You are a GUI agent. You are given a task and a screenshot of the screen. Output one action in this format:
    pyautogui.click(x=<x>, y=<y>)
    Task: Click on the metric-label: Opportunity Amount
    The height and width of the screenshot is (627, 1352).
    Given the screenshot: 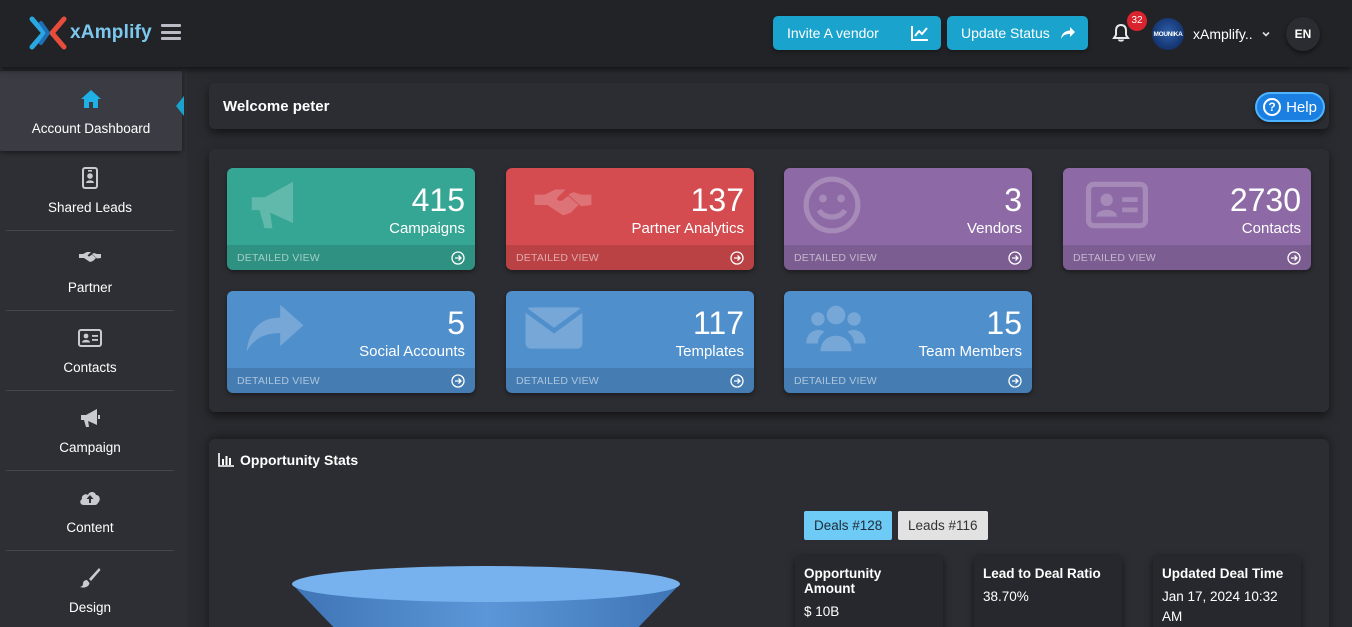 What is the action you would take?
    pyautogui.click(x=843, y=581)
    